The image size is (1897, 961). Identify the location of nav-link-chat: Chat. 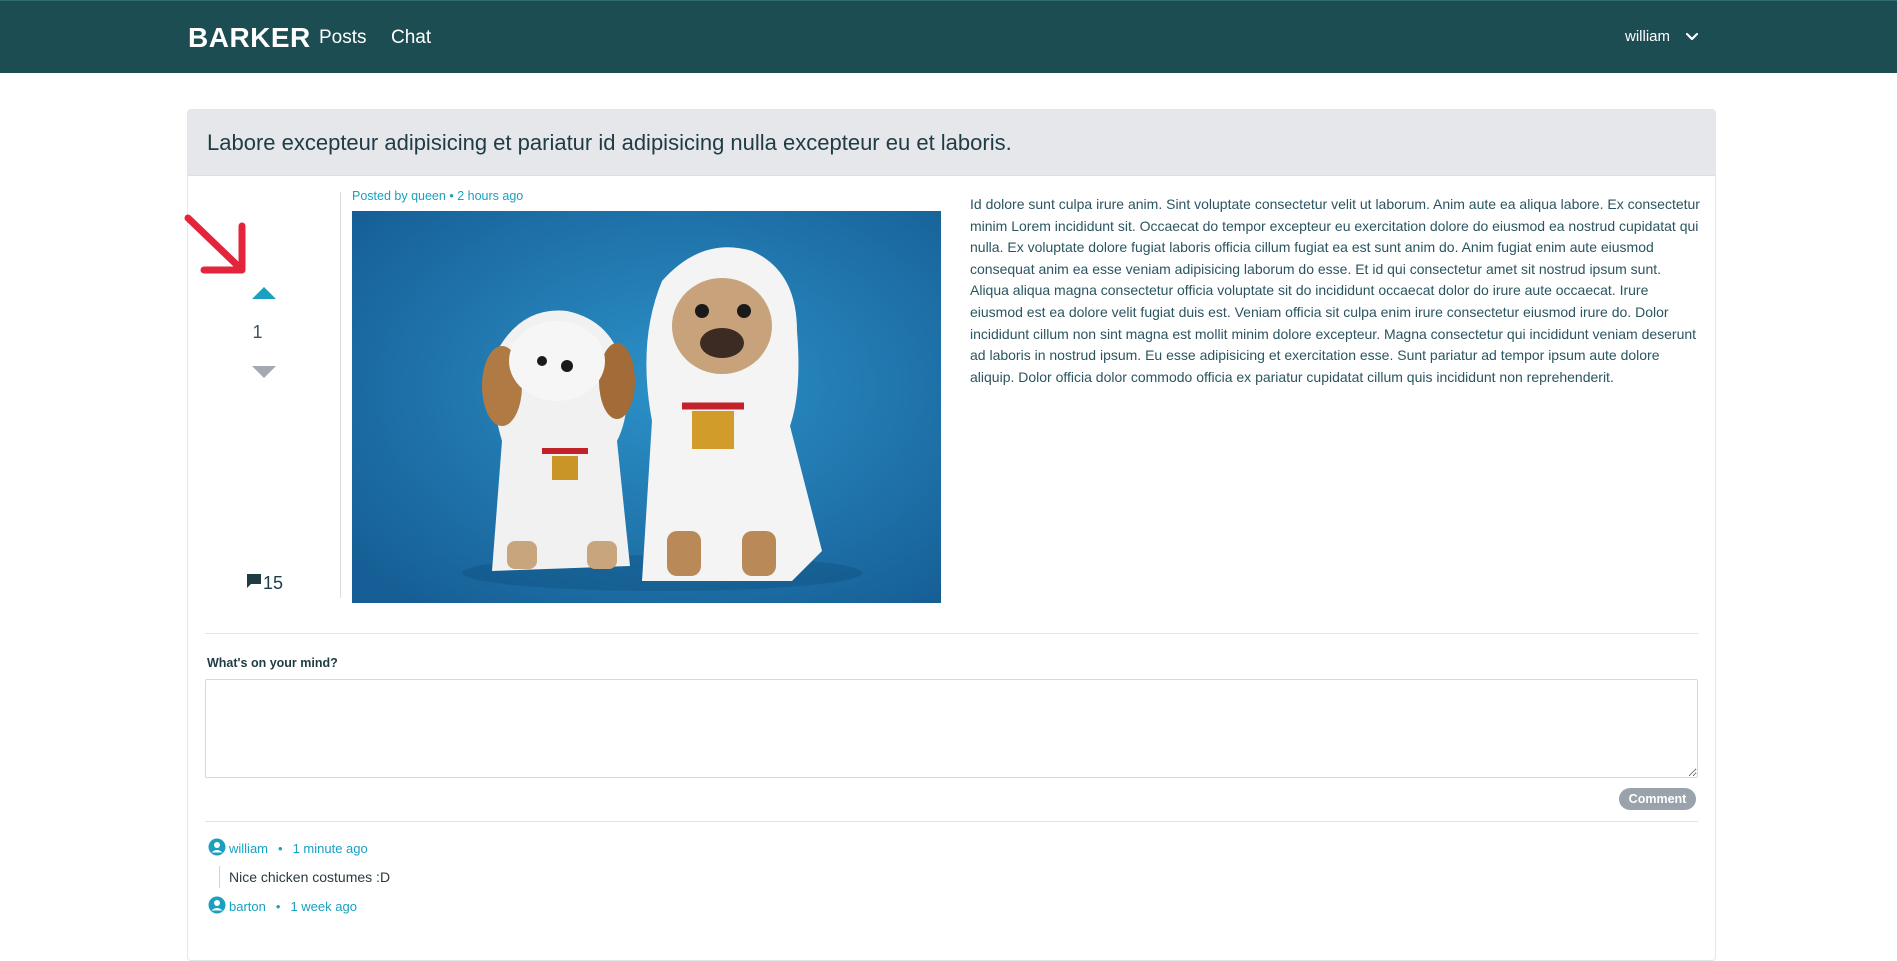
(411, 38).